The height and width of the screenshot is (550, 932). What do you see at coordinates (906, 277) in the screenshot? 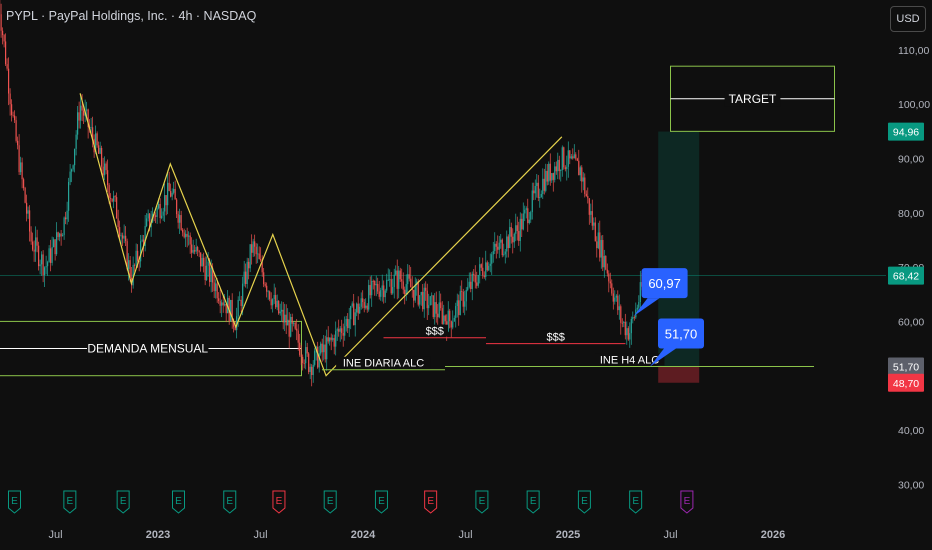
I see `price-tag-label: 68,42` at bounding box center [906, 277].